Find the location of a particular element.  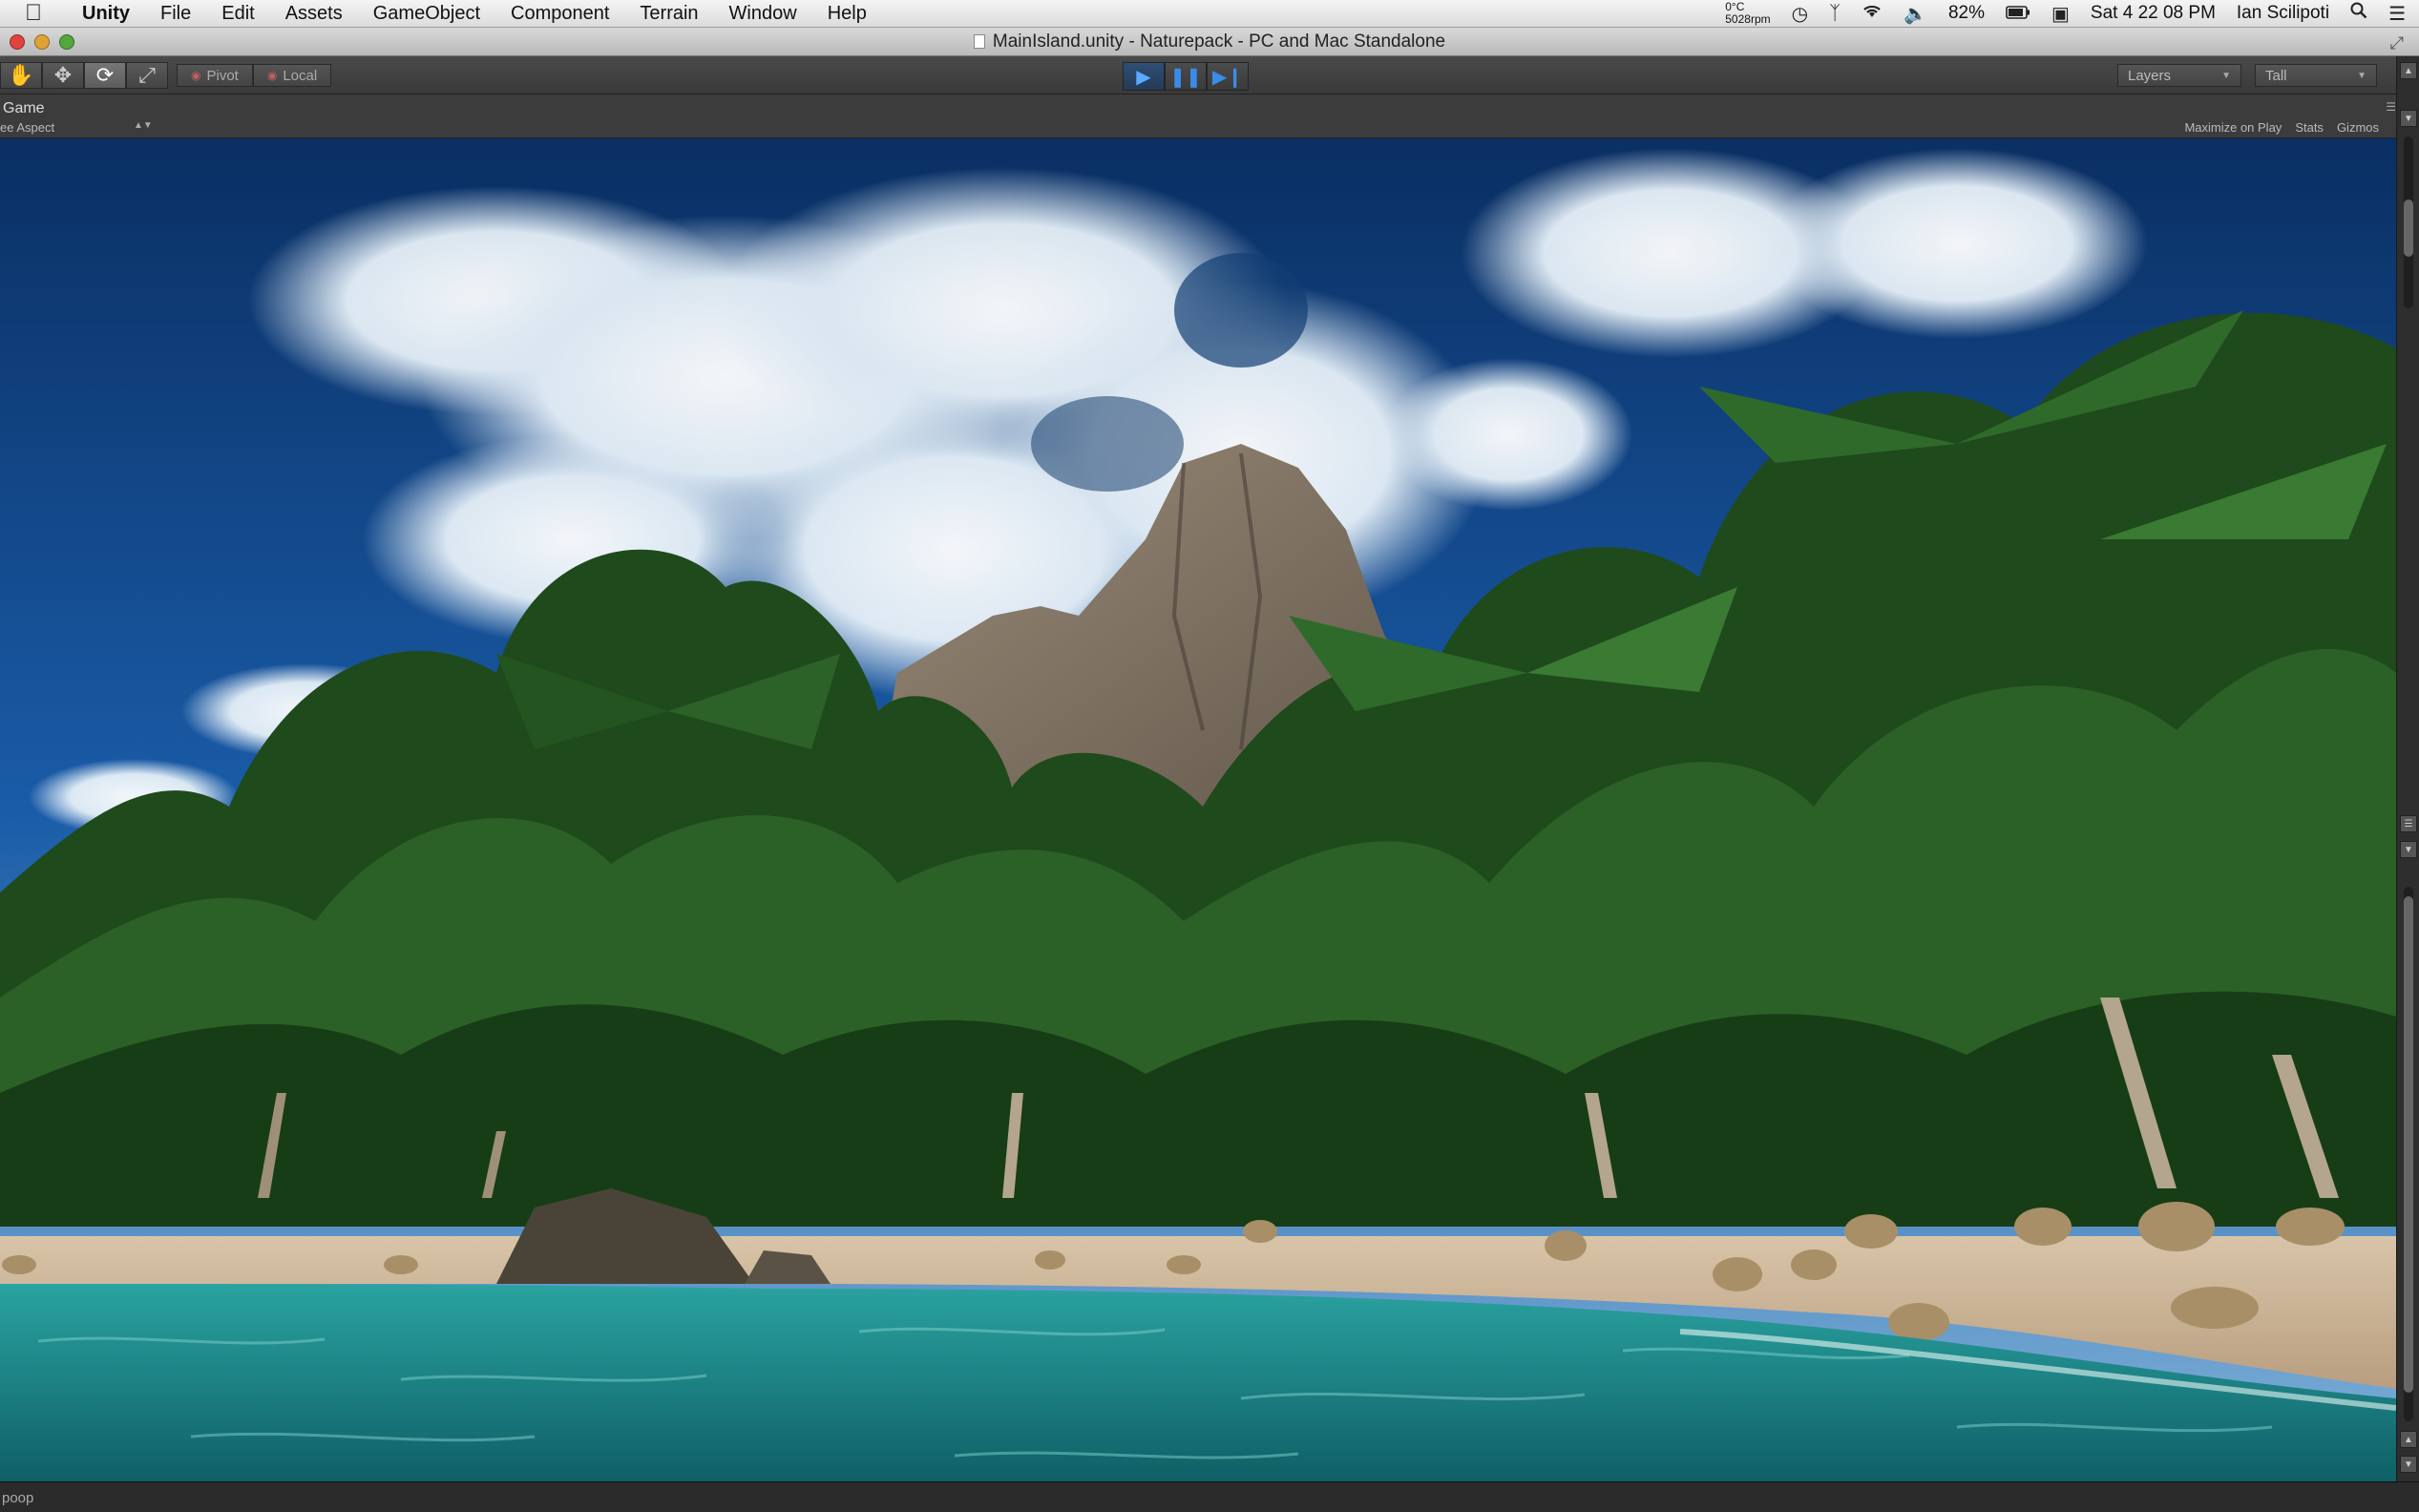

volume-icon: 🔈 is located at coordinates (1916, 14).